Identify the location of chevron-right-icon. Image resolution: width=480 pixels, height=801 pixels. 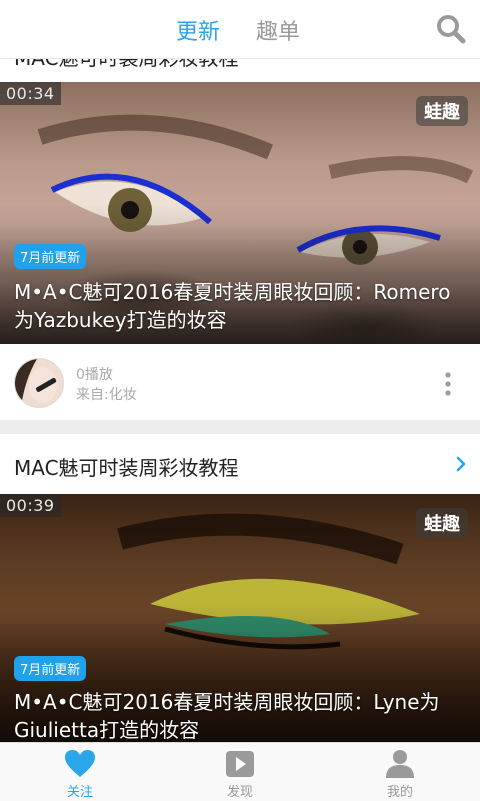
(461, 464).